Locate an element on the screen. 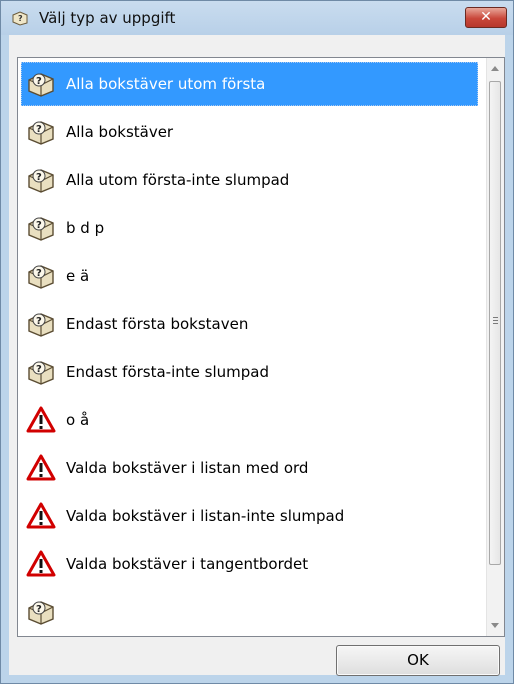 Image resolution: width=514 pixels, height=684 pixels. list-item-label: Endast första-inte slumpad is located at coordinates (167, 372).